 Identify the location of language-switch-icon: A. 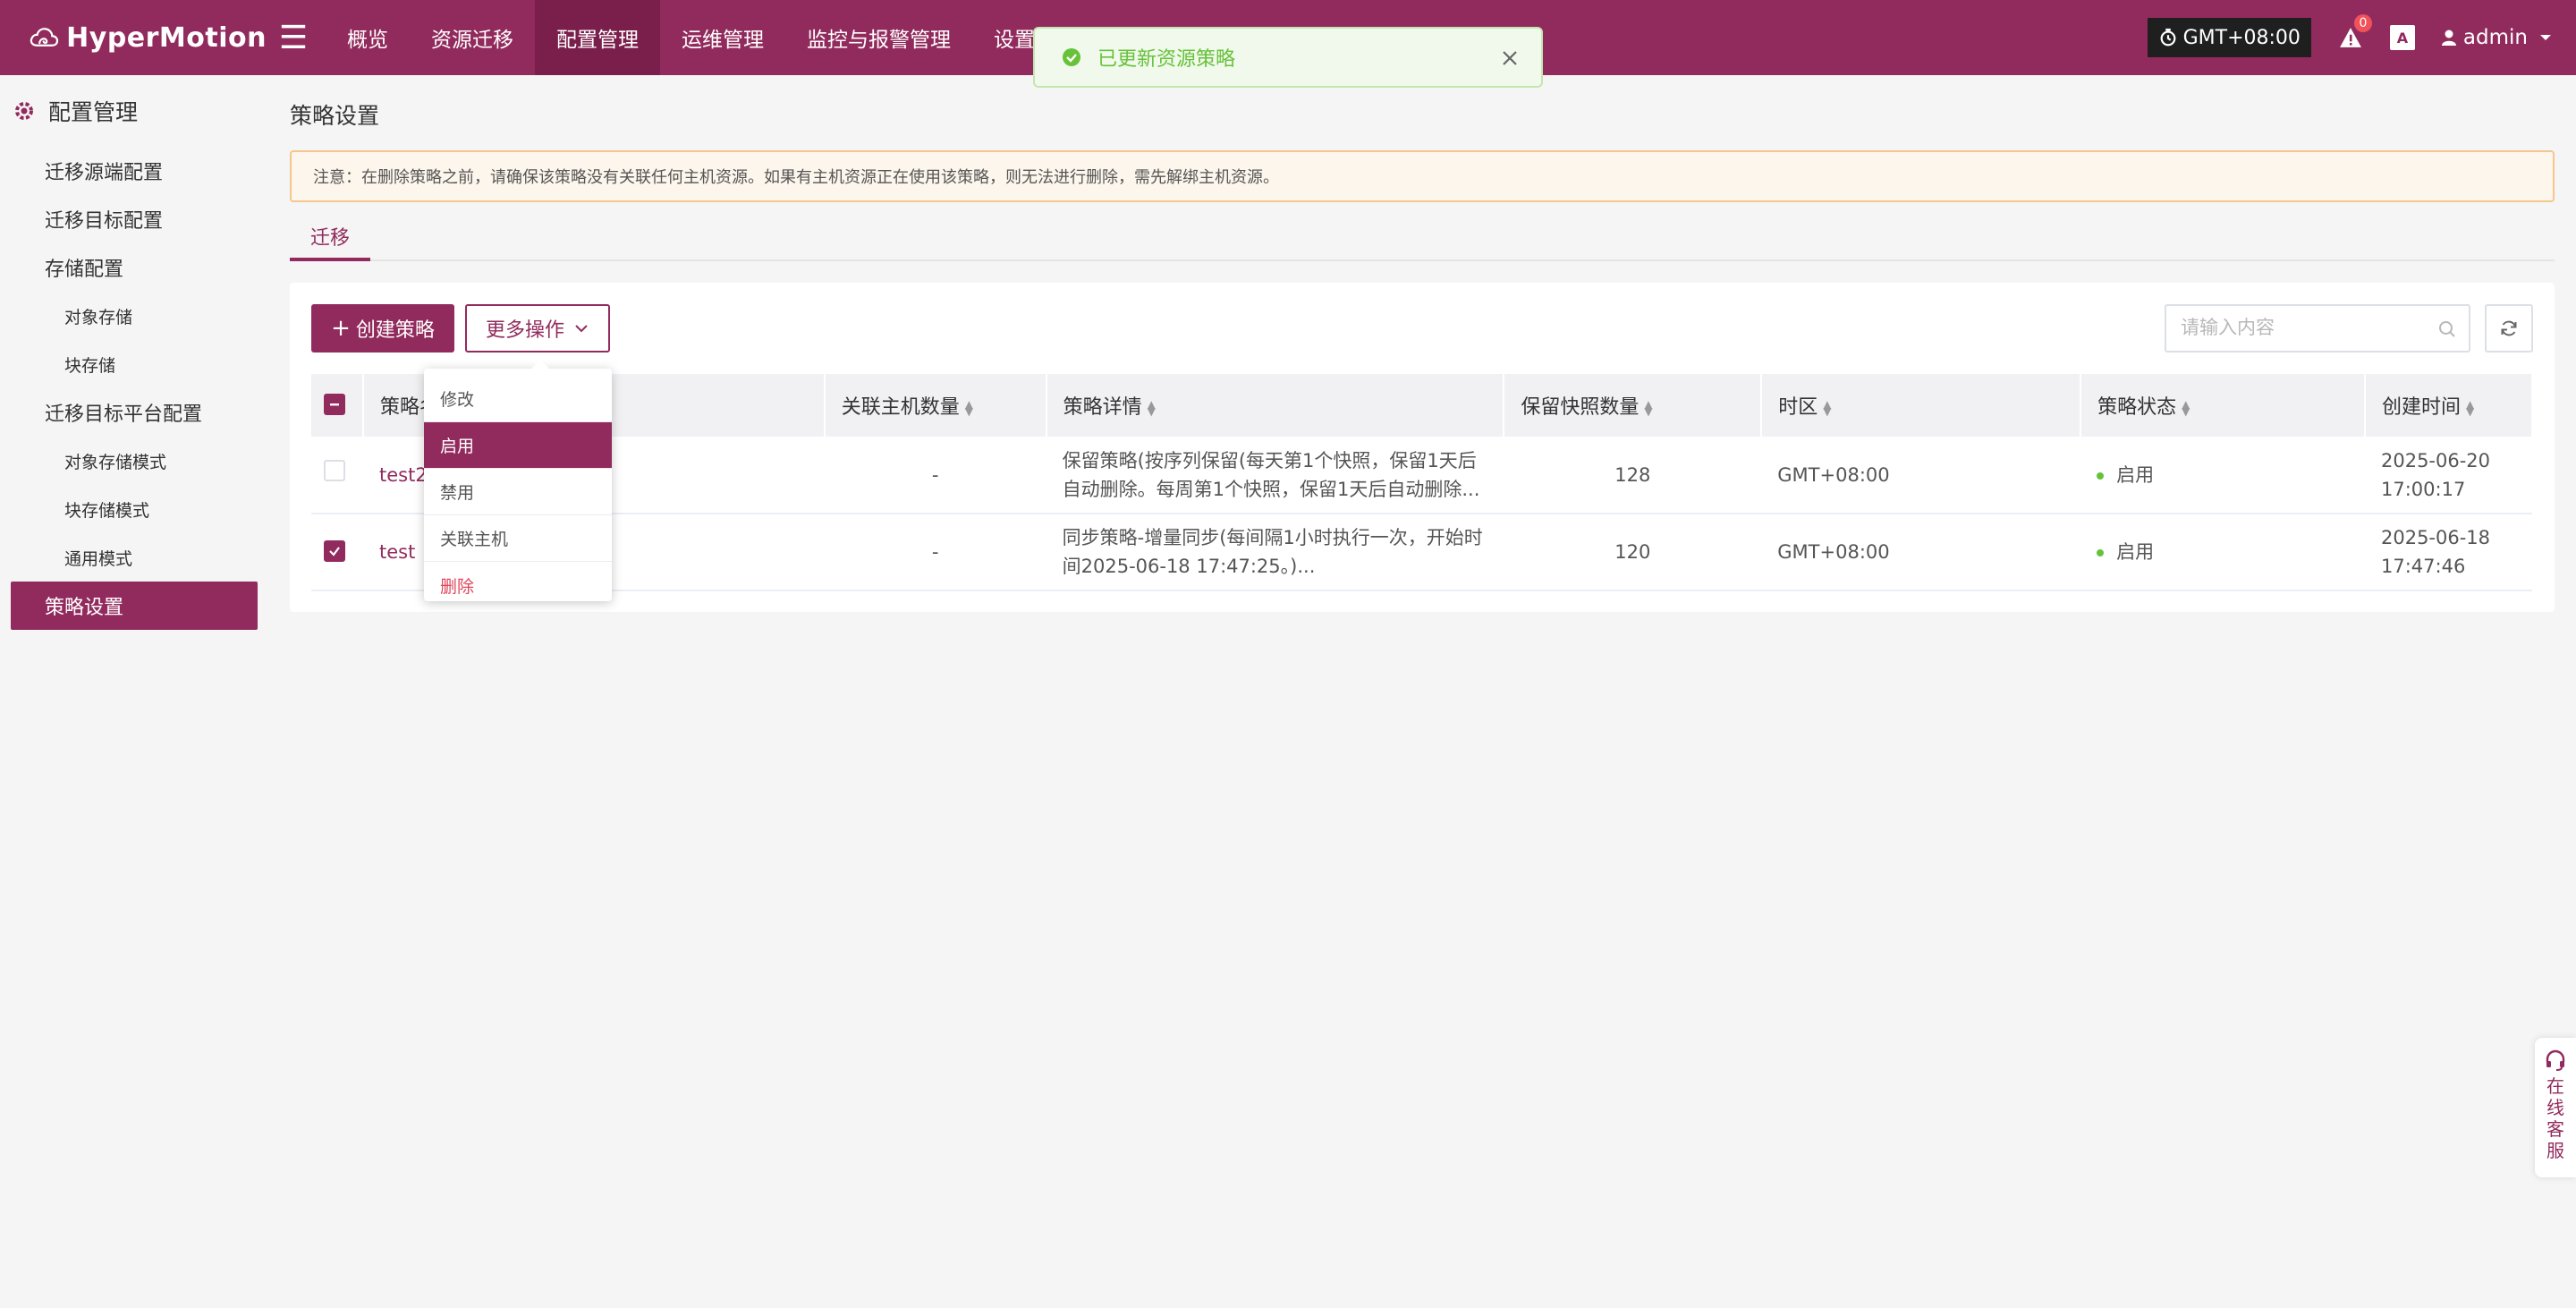
(2402, 37).